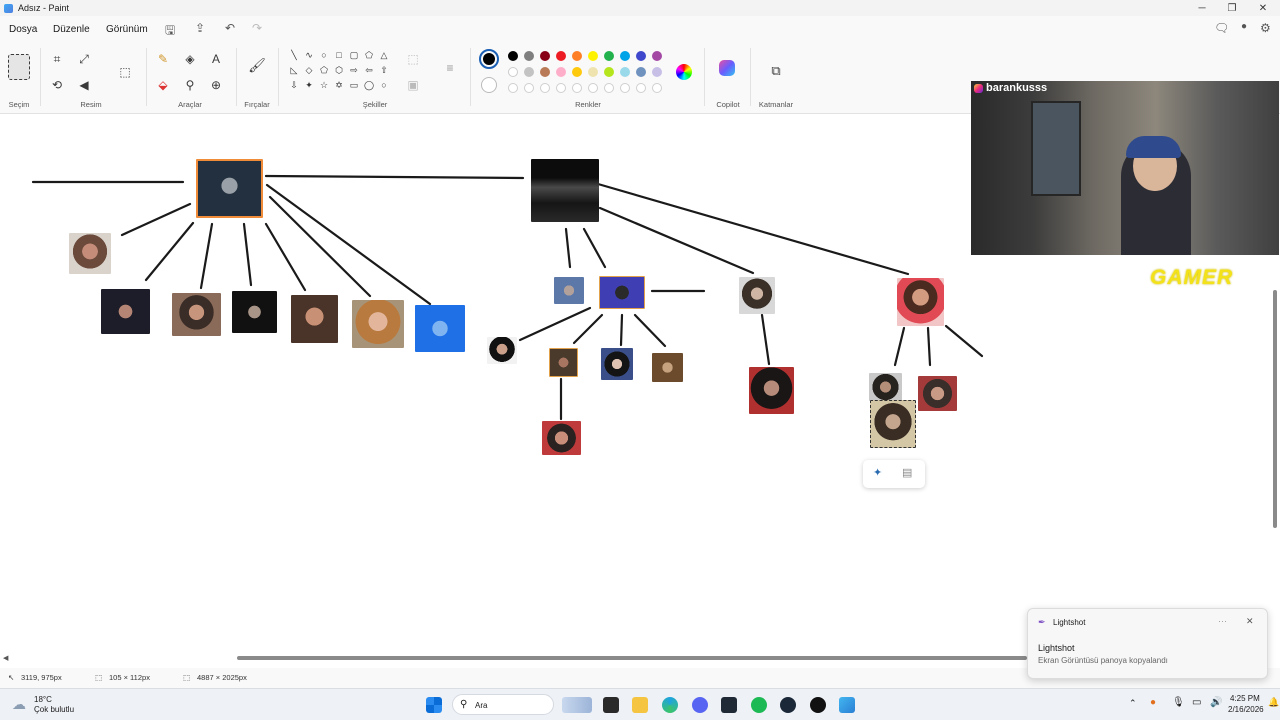  What do you see at coordinates (1222, 621) in the screenshot?
I see `more-options-icon: ···` at bounding box center [1222, 621].